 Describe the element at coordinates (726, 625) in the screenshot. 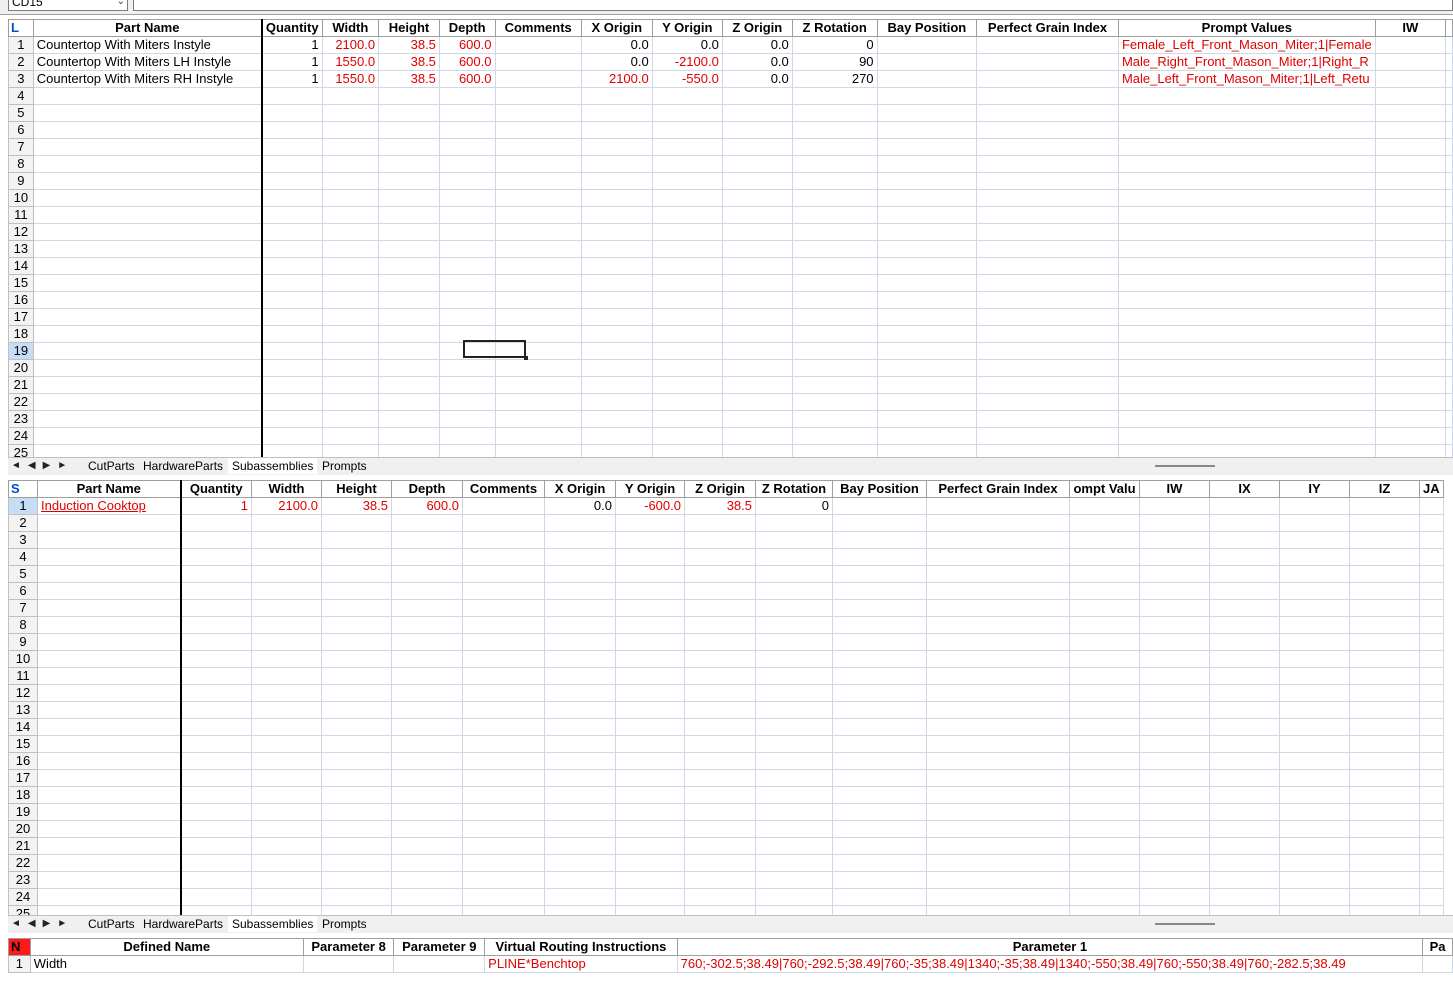

I see `table-row: 8` at that location.